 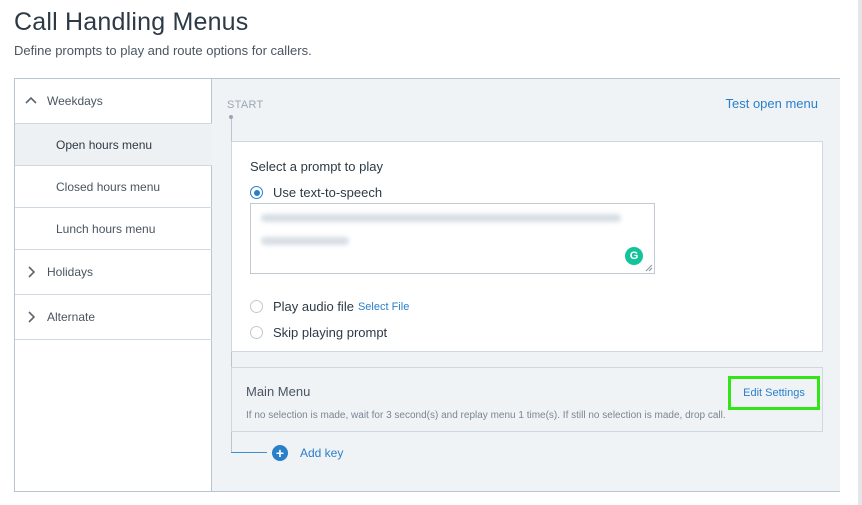 What do you see at coordinates (278, 391) in the screenshot?
I see `main-menu-title: Main Menu` at bounding box center [278, 391].